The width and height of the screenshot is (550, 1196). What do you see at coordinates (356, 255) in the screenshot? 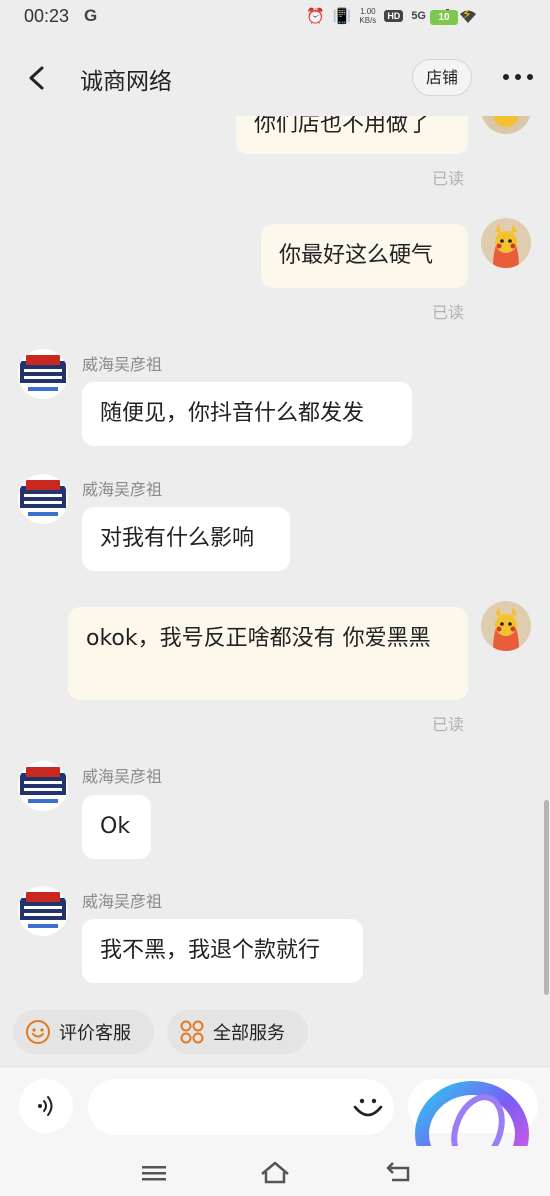
I see `message-text: 你最好这么硬气` at bounding box center [356, 255].